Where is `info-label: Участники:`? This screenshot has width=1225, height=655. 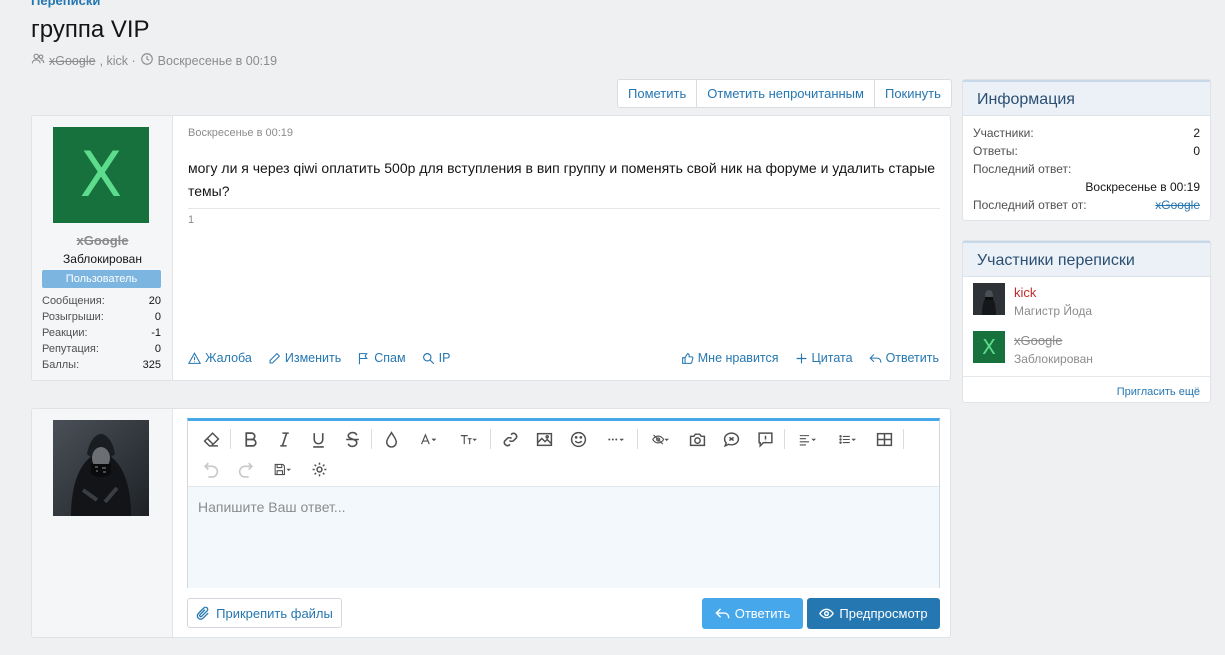 info-label: Участники: is located at coordinates (1003, 133).